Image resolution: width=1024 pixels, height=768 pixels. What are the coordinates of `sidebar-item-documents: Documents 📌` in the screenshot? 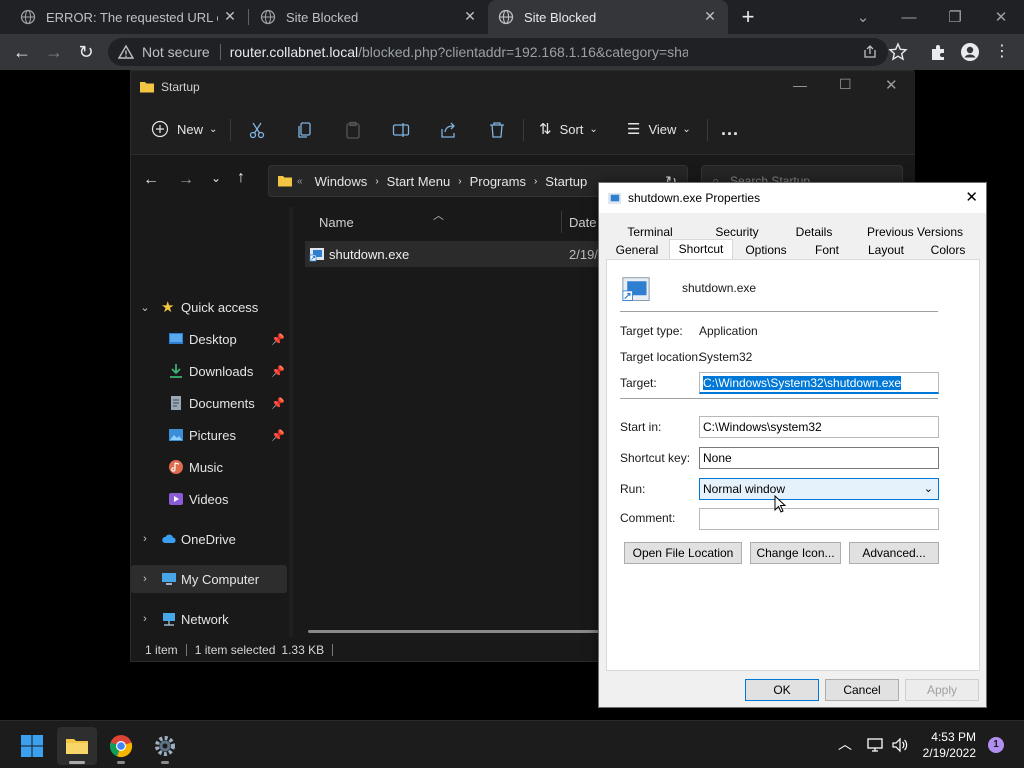 It's located at (209, 403).